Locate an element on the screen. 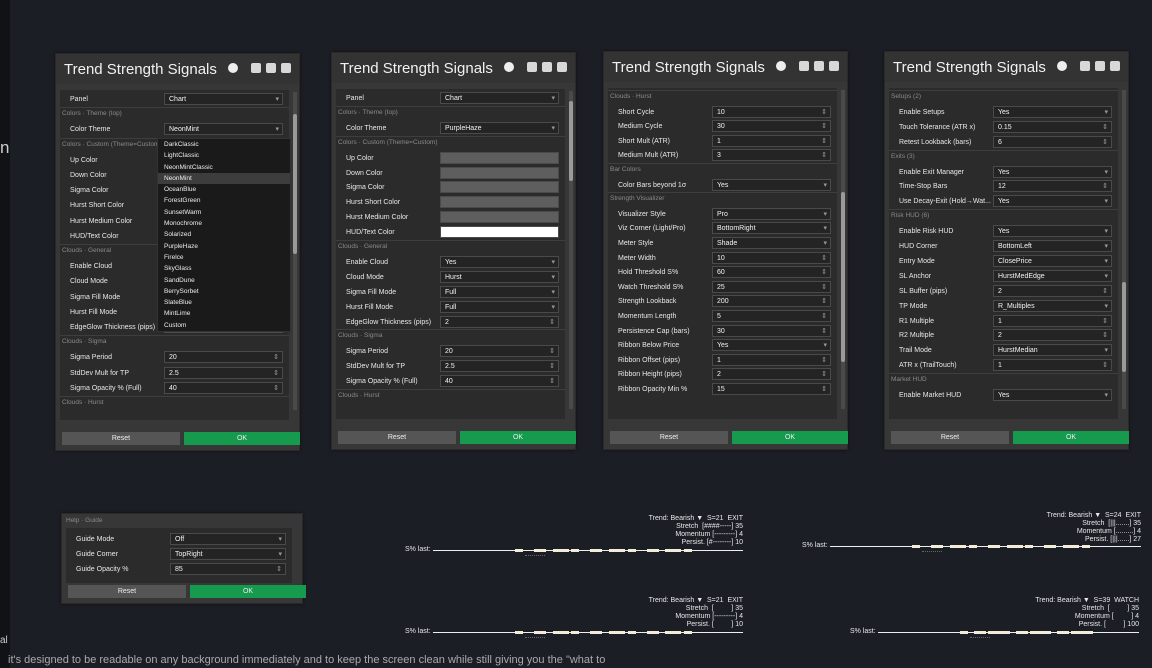 The width and height of the screenshot is (1152, 668). theme-option: NeonMintClassic is located at coordinates (224, 167).